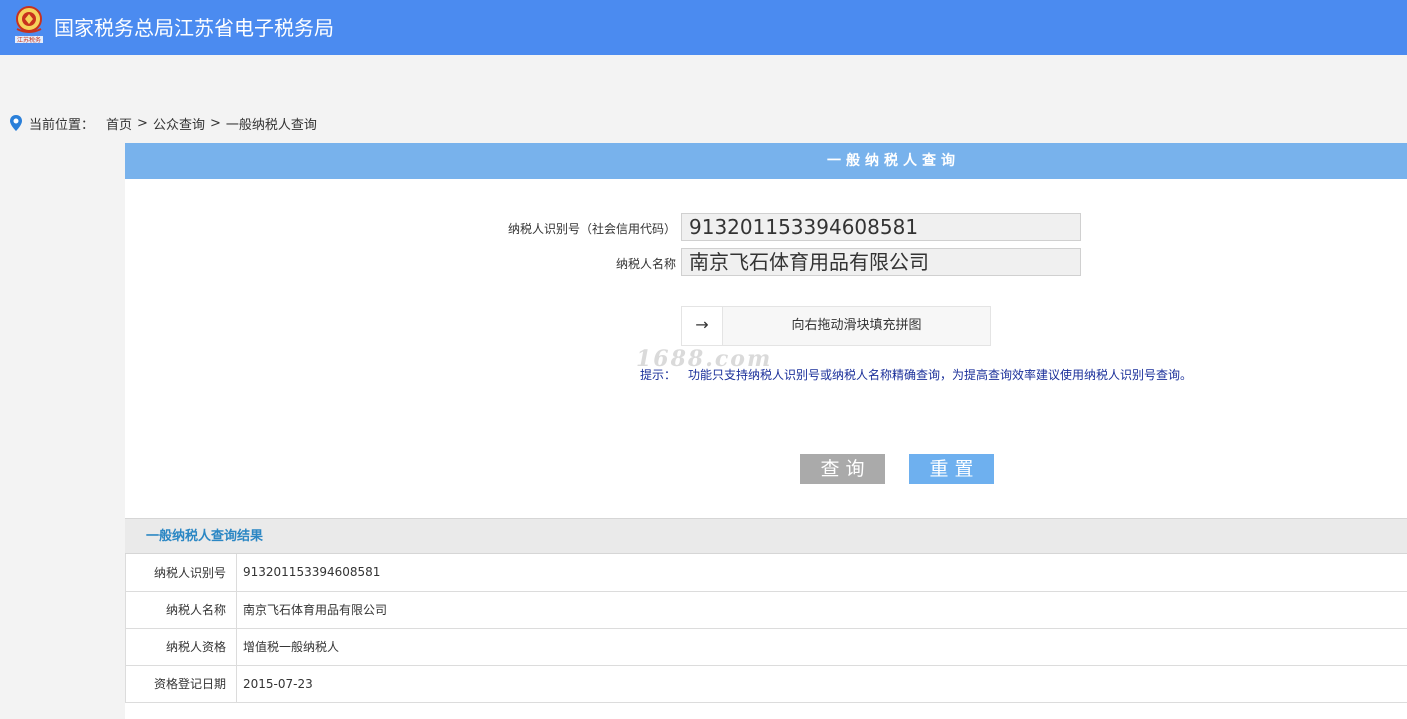 This screenshot has width=1407, height=719. I want to click on table-row: 纳税人资格 增值税一般纳税人, so click(766, 647).